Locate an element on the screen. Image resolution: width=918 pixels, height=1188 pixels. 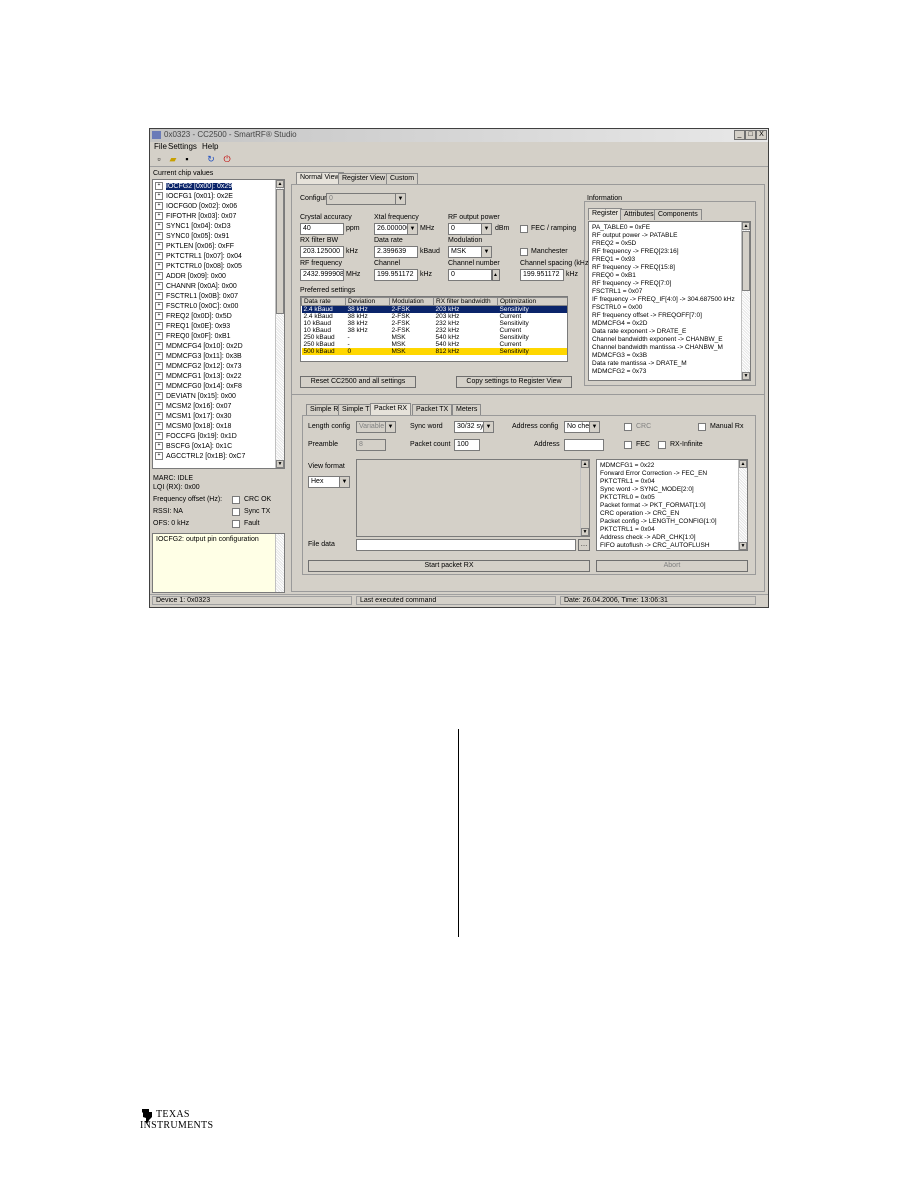
tree-item: + MDMCFG4 [0x10]: 0x2D is located at coordinates (199, 346).